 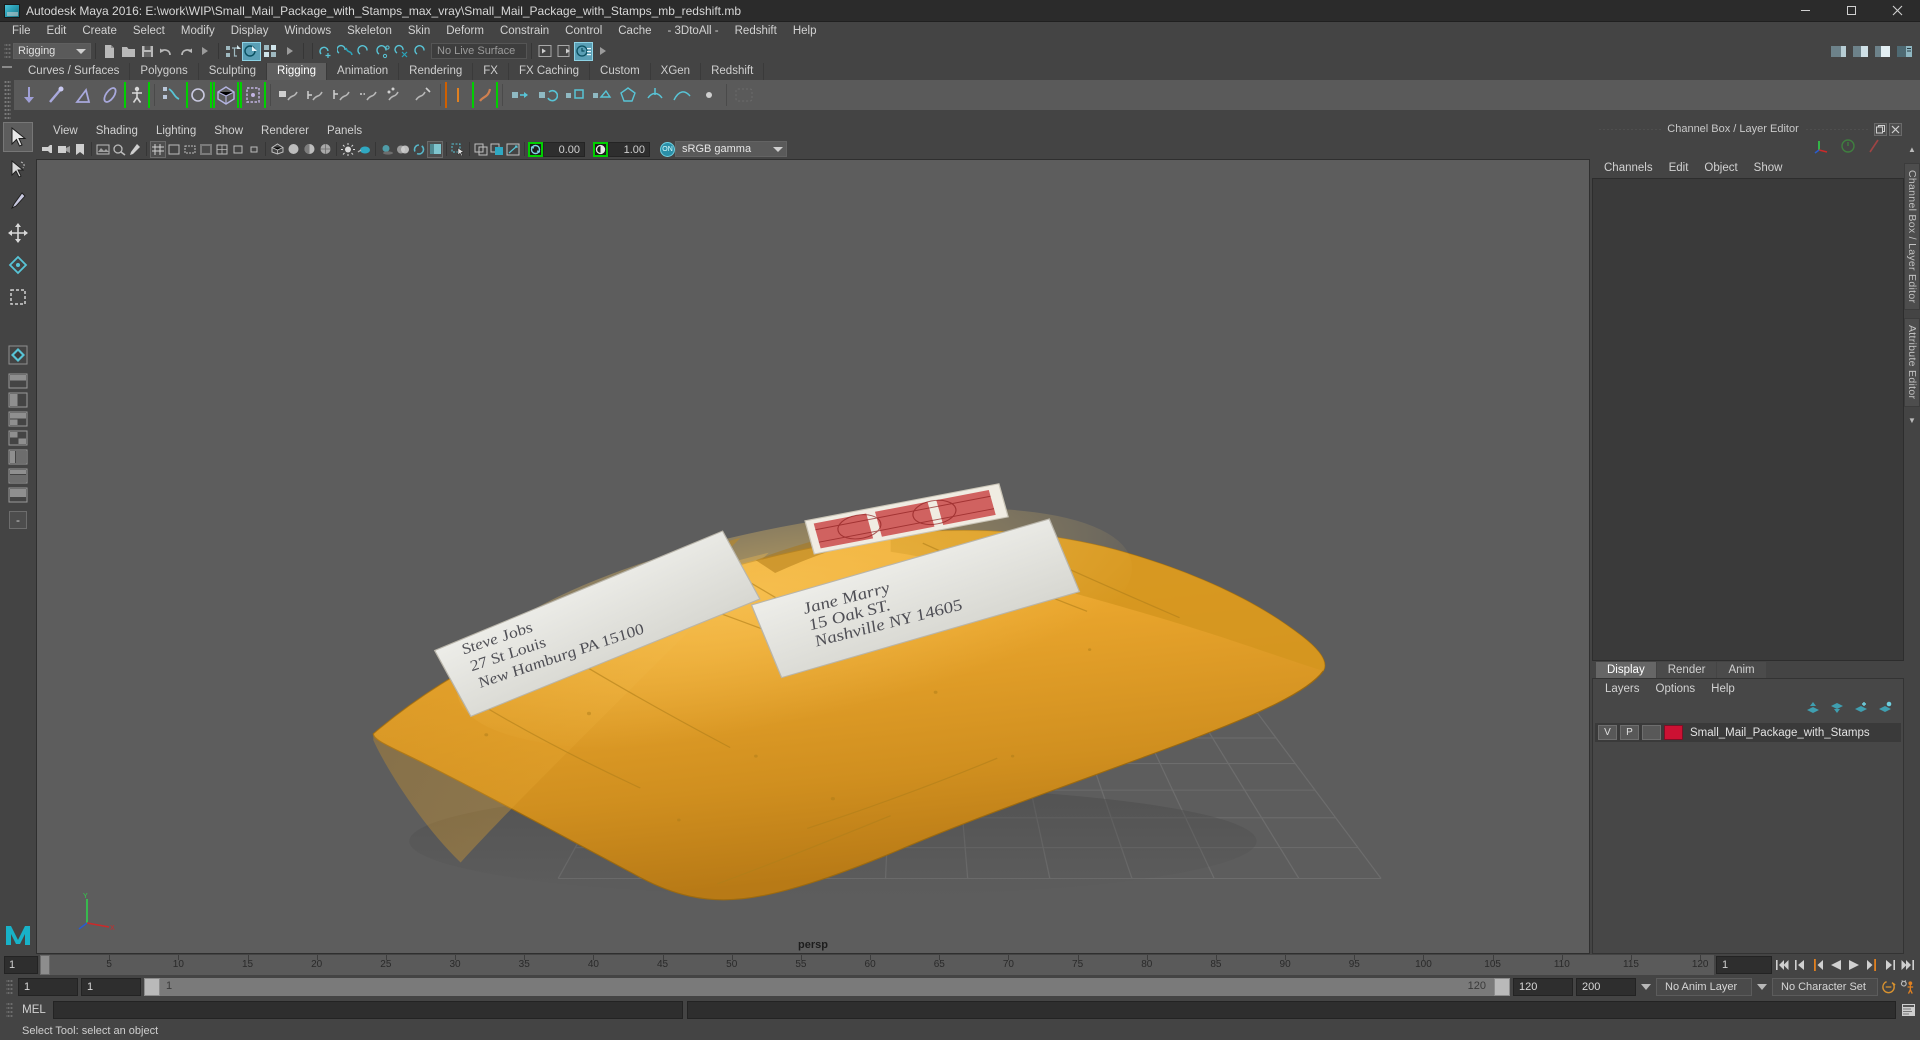 I want to click on shelf-human-ik-icon, so click(x=137, y=95).